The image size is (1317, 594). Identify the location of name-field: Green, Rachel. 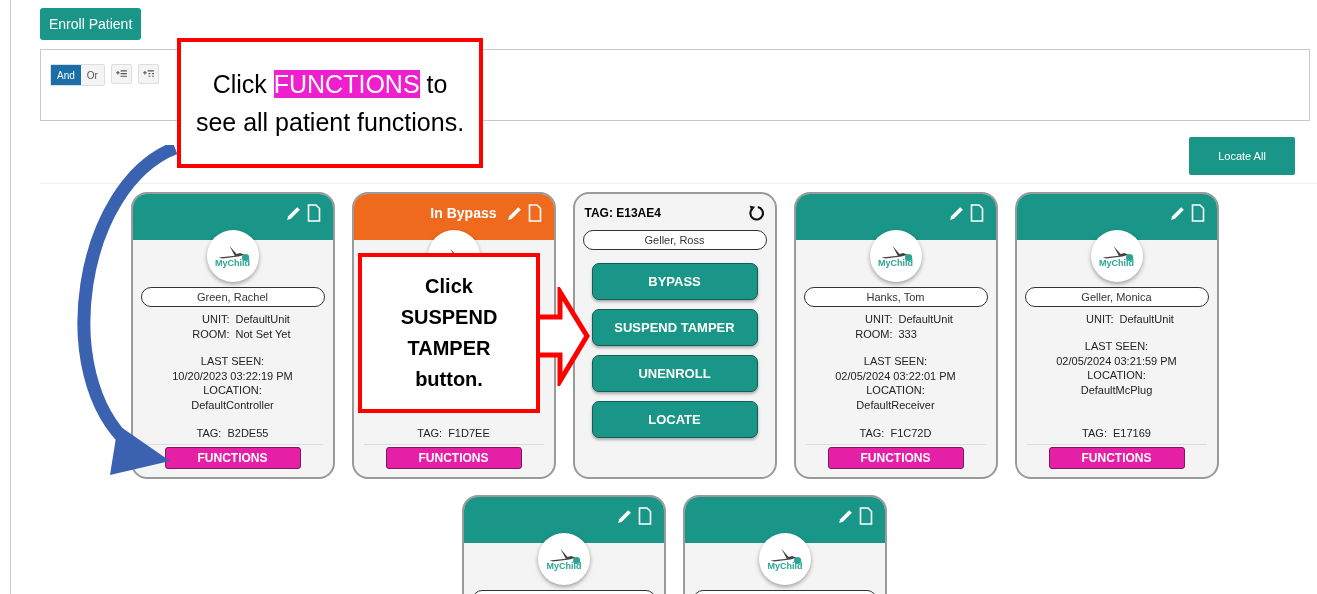
(232, 297).